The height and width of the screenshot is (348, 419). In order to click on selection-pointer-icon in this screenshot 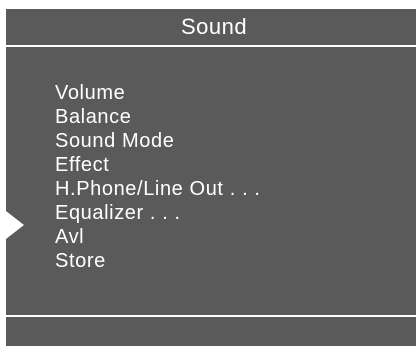, I will do `click(15, 225)`.